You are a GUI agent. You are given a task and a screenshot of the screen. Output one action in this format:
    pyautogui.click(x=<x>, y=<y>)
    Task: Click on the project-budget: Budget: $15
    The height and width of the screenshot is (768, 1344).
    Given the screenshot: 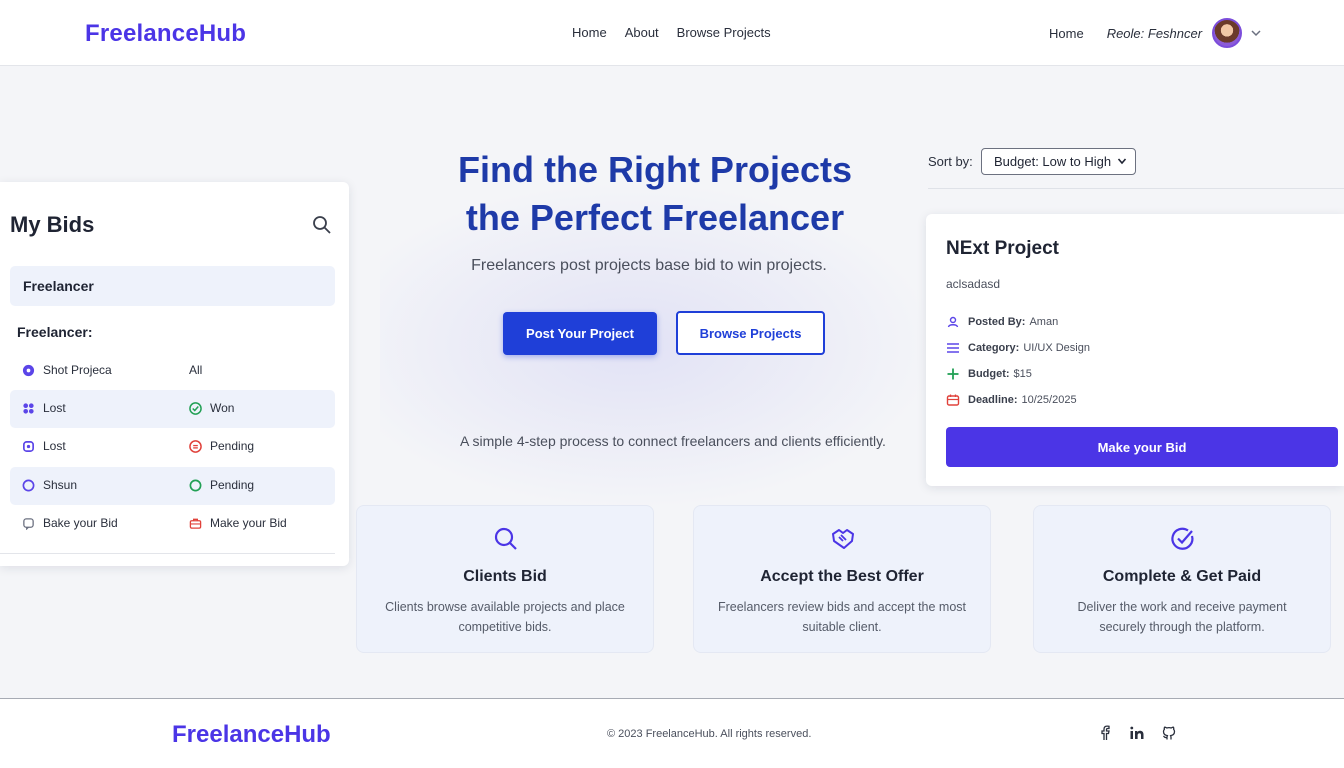 What is the action you would take?
    pyautogui.click(x=989, y=374)
    